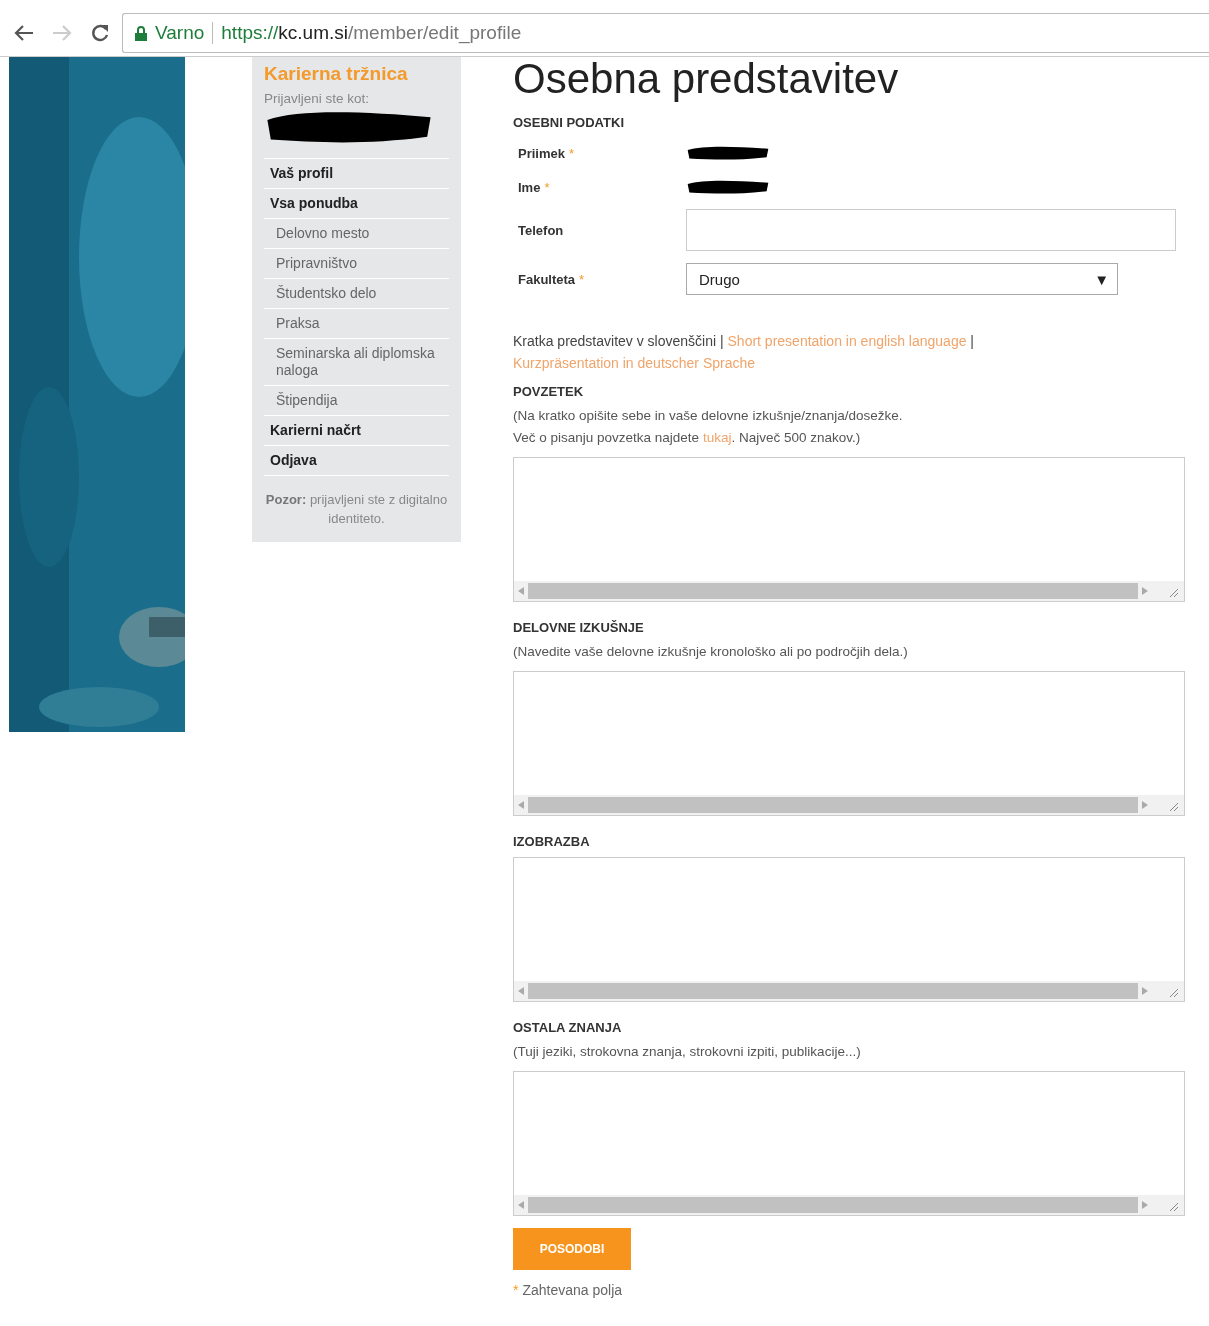  What do you see at coordinates (356, 431) in the screenshot?
I see `menu-item: Karierni načrt` at bounding box center [356, 431].